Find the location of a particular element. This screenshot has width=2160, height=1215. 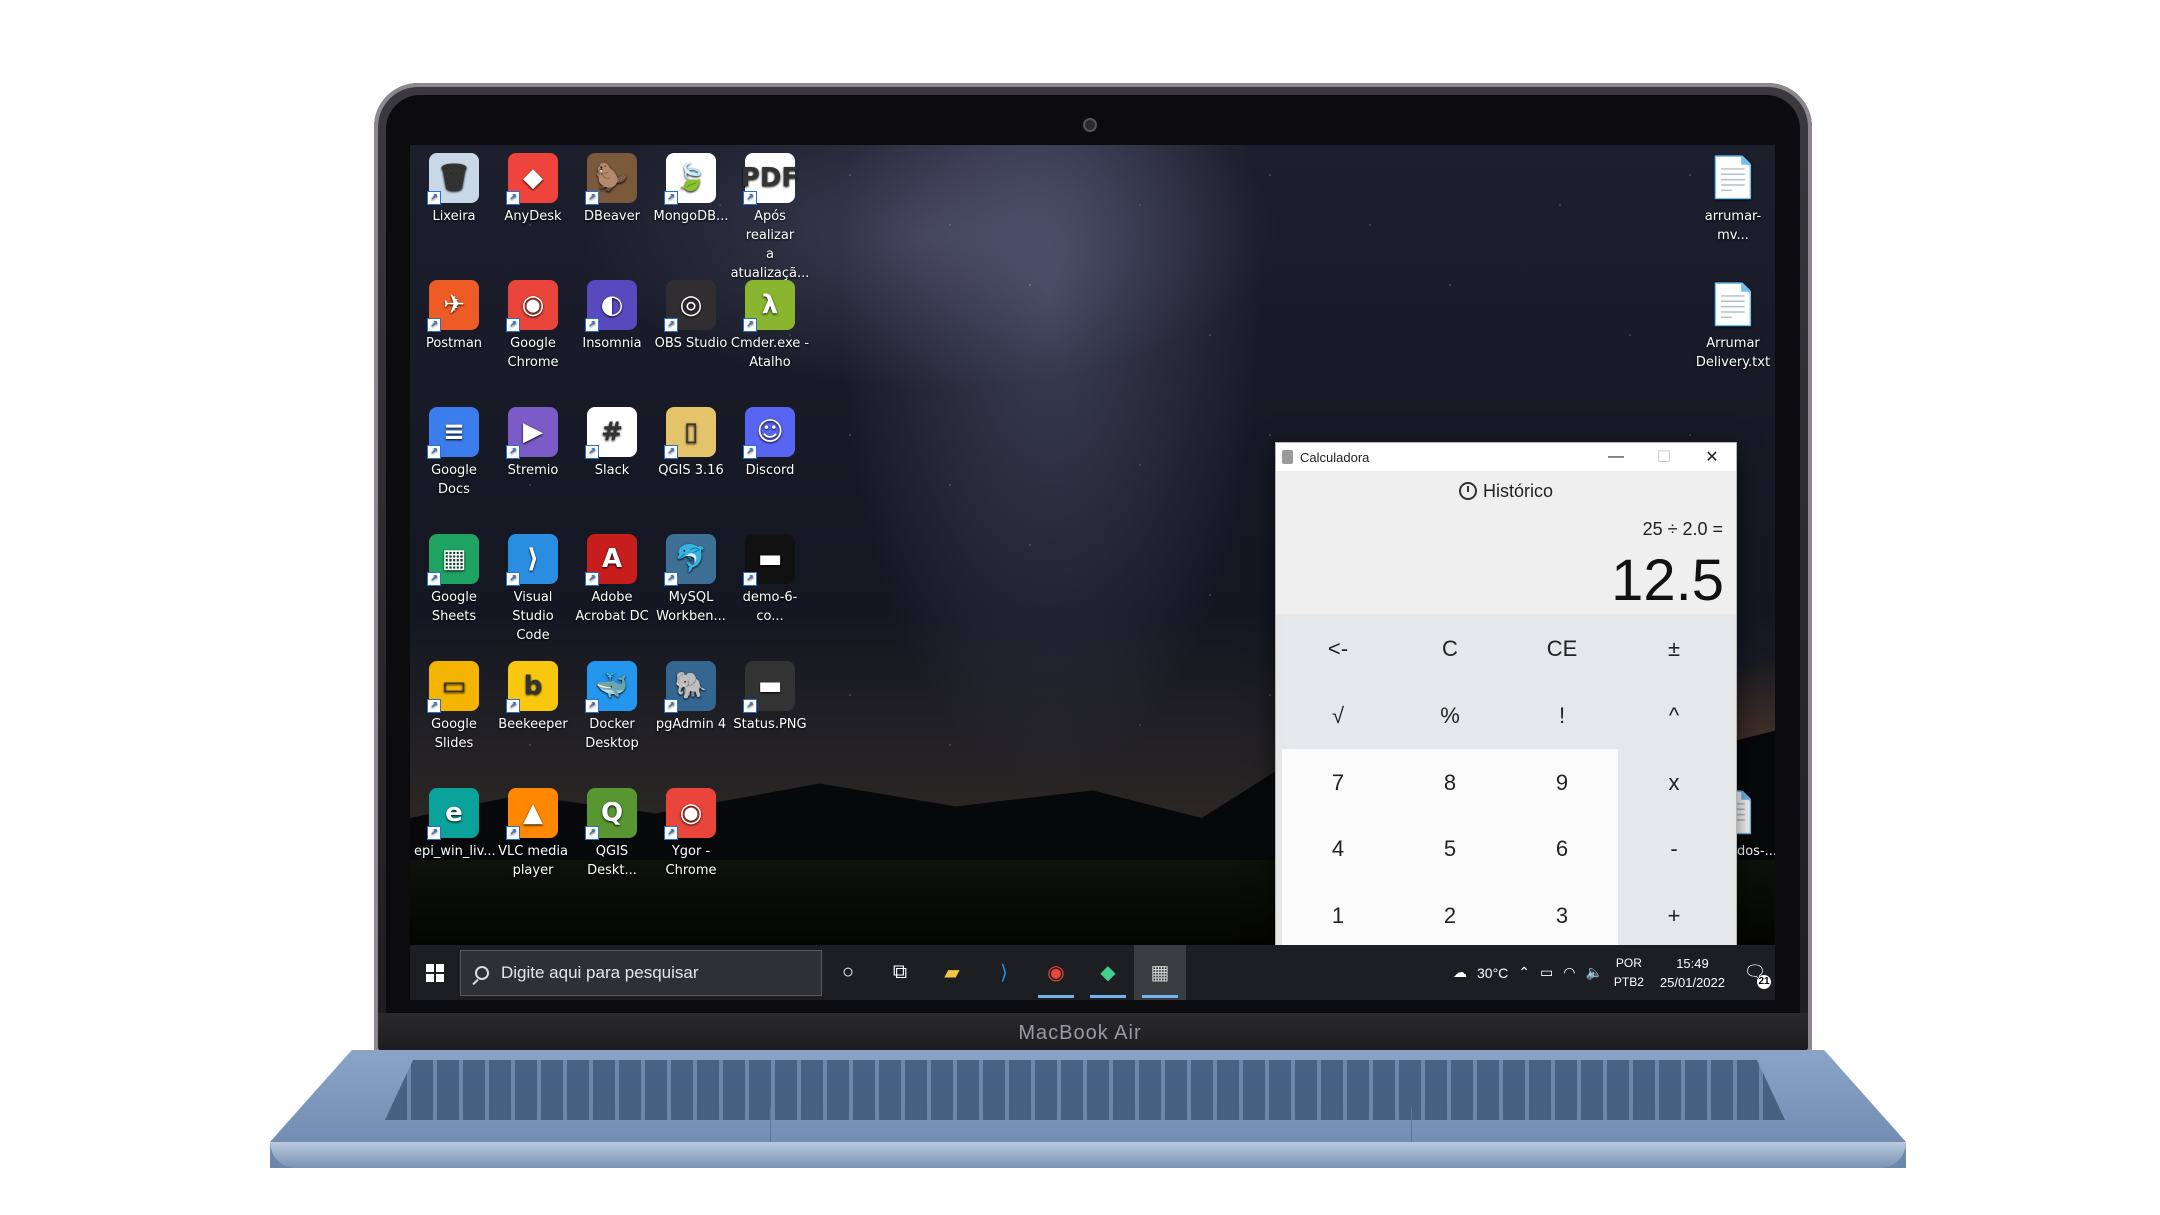

cortana-icon: ○ is located at coordinates (848, 972).